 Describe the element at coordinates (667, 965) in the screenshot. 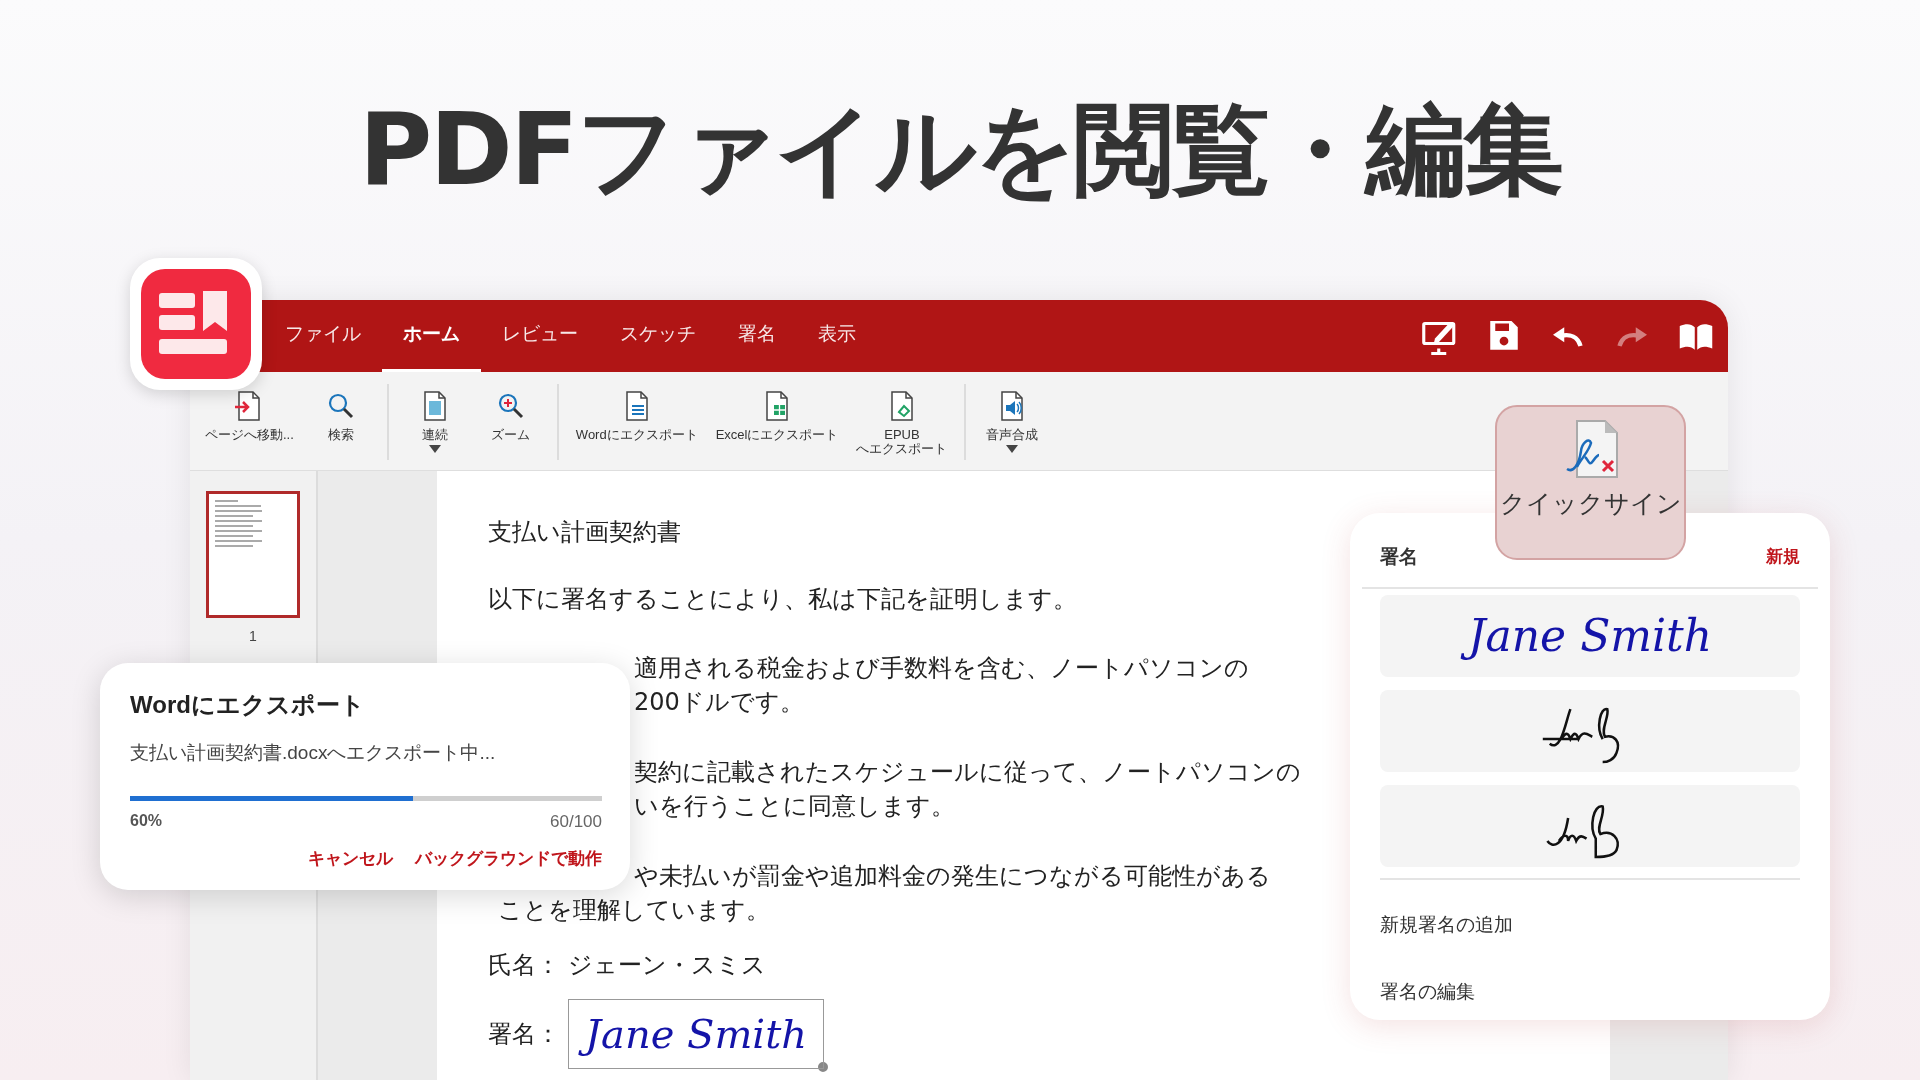

I see `field-value: ジェーン・スミス` at that location.